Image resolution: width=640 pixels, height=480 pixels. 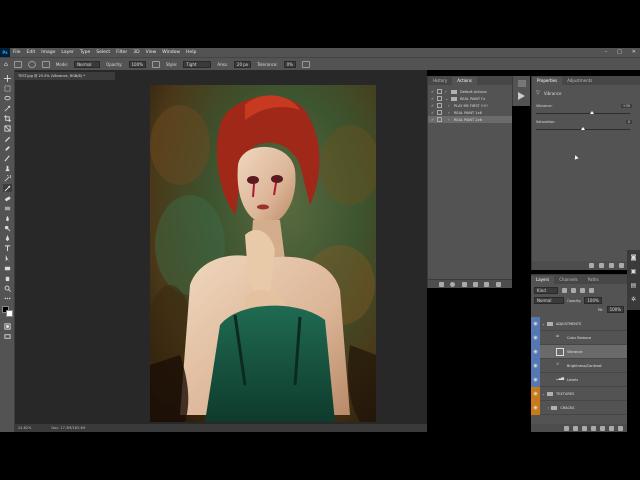 What do you see at coordinates (633, 271) in the screenshot?
I see `image-icon: ▣` at bounding box center [633, 271].